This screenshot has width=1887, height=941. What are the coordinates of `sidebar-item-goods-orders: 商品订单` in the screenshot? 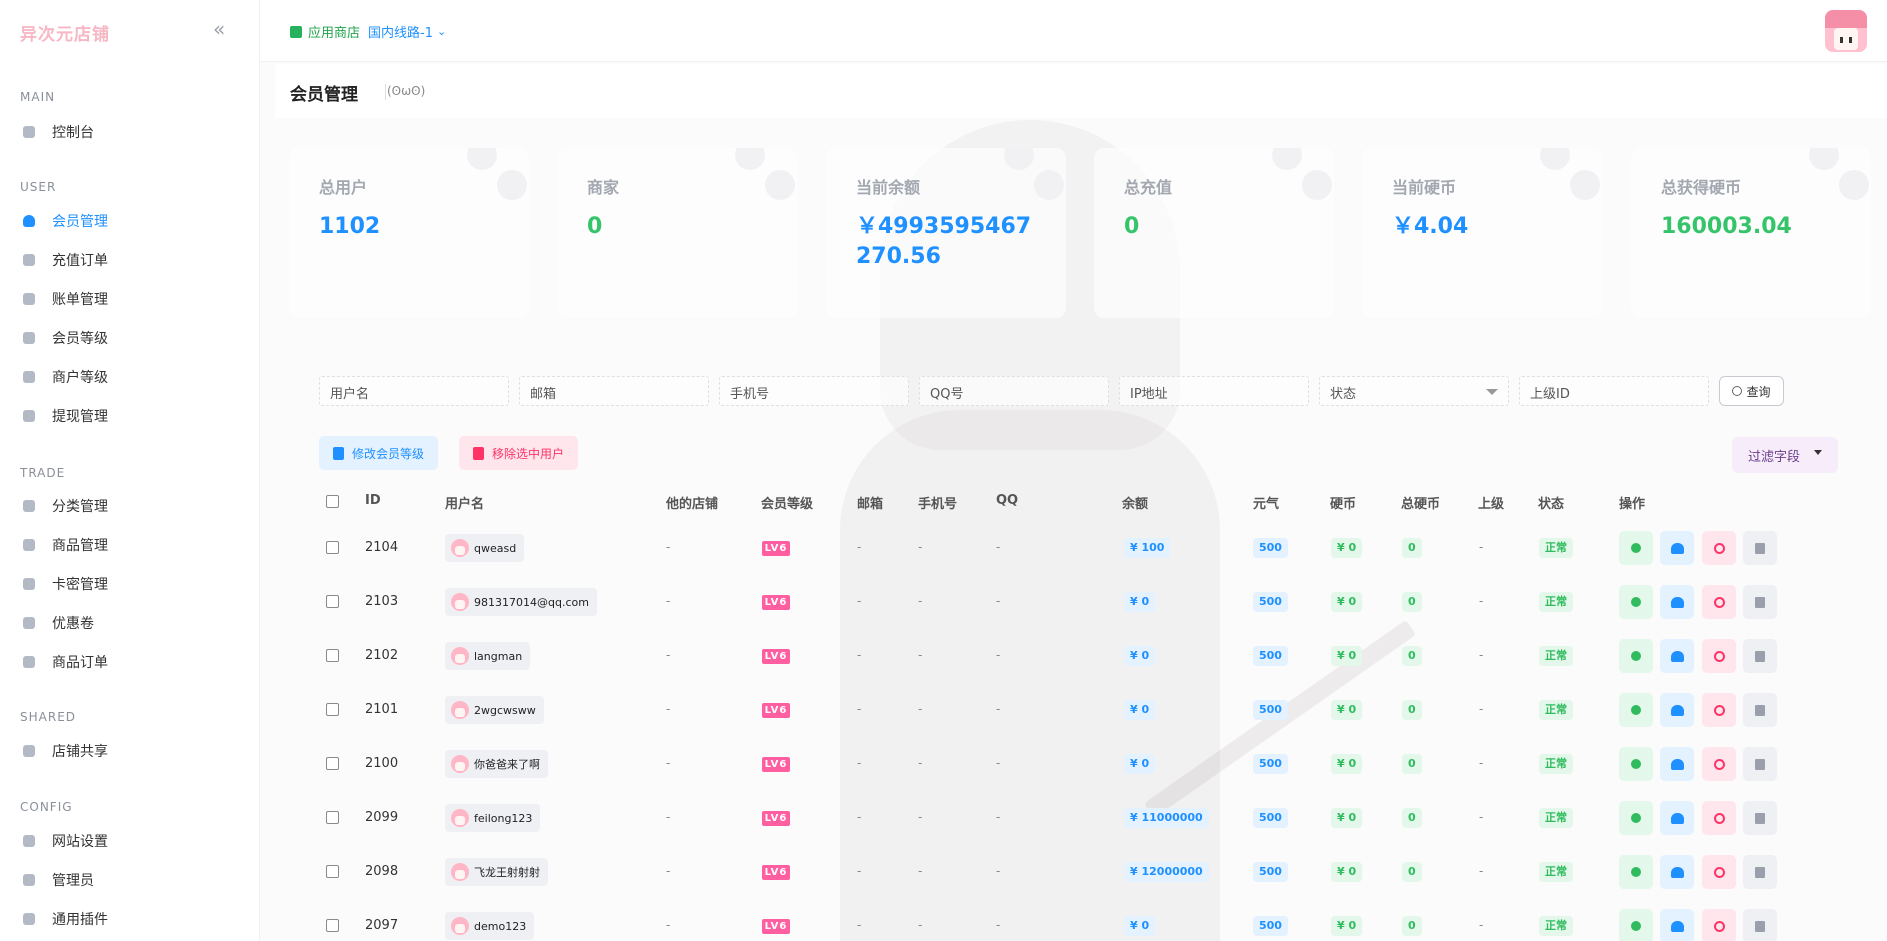 It's located at (130, 662).